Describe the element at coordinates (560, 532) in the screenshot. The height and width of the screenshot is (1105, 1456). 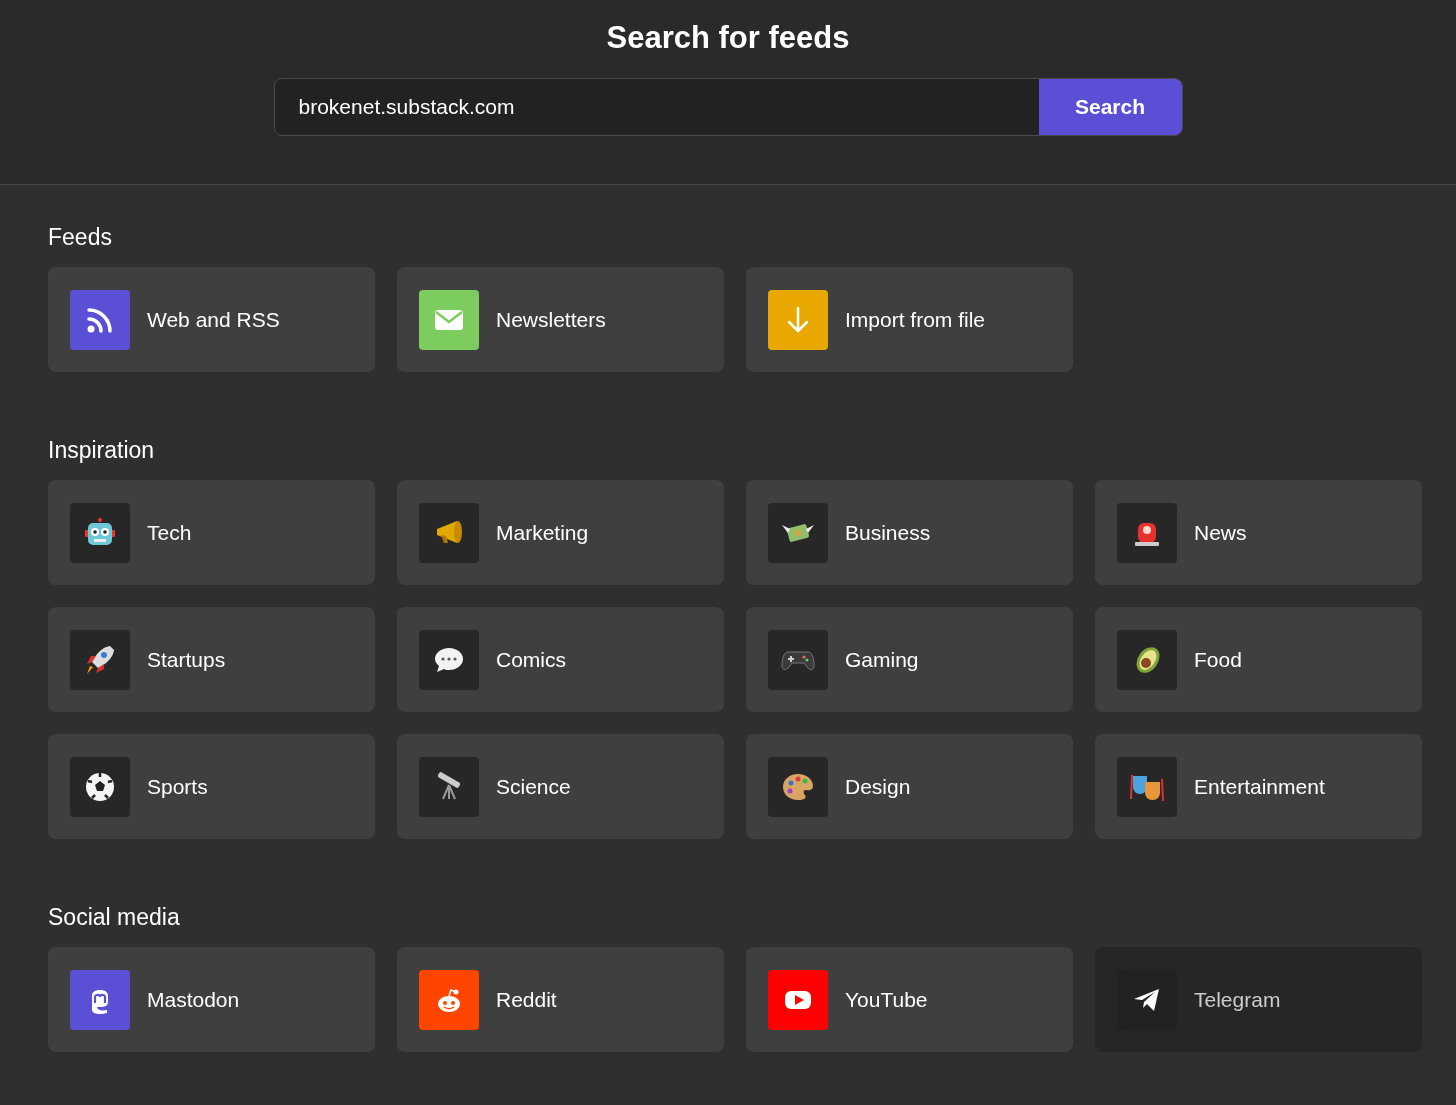
I see `source-card: Marketing` at that location.